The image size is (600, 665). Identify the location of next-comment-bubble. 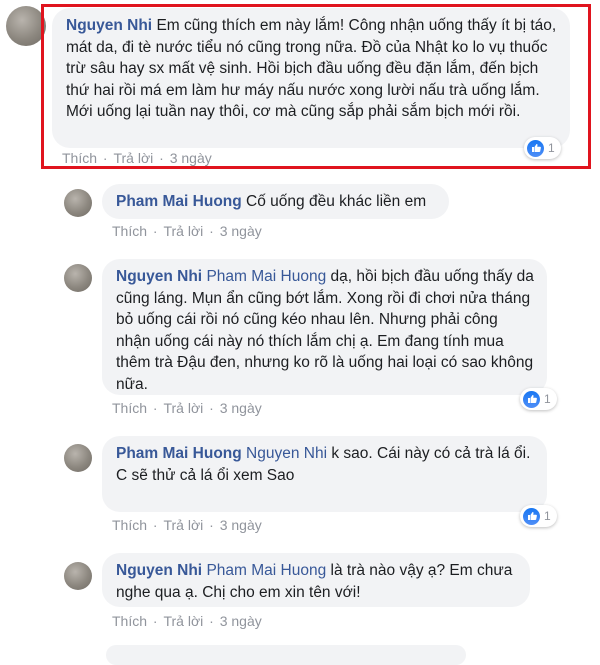
(286, 655).